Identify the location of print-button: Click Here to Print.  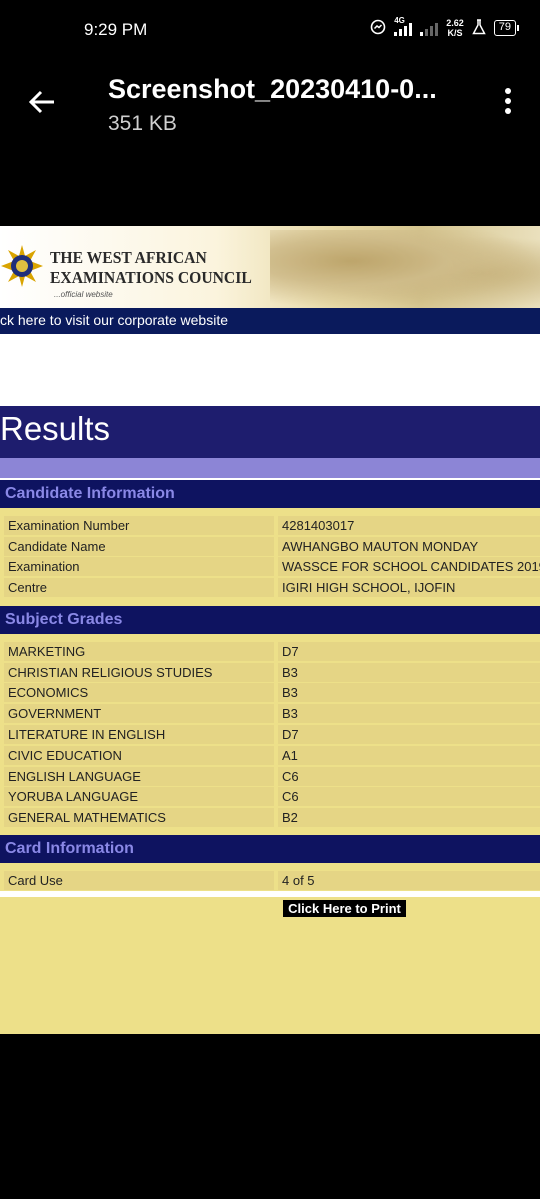
(344, 908).